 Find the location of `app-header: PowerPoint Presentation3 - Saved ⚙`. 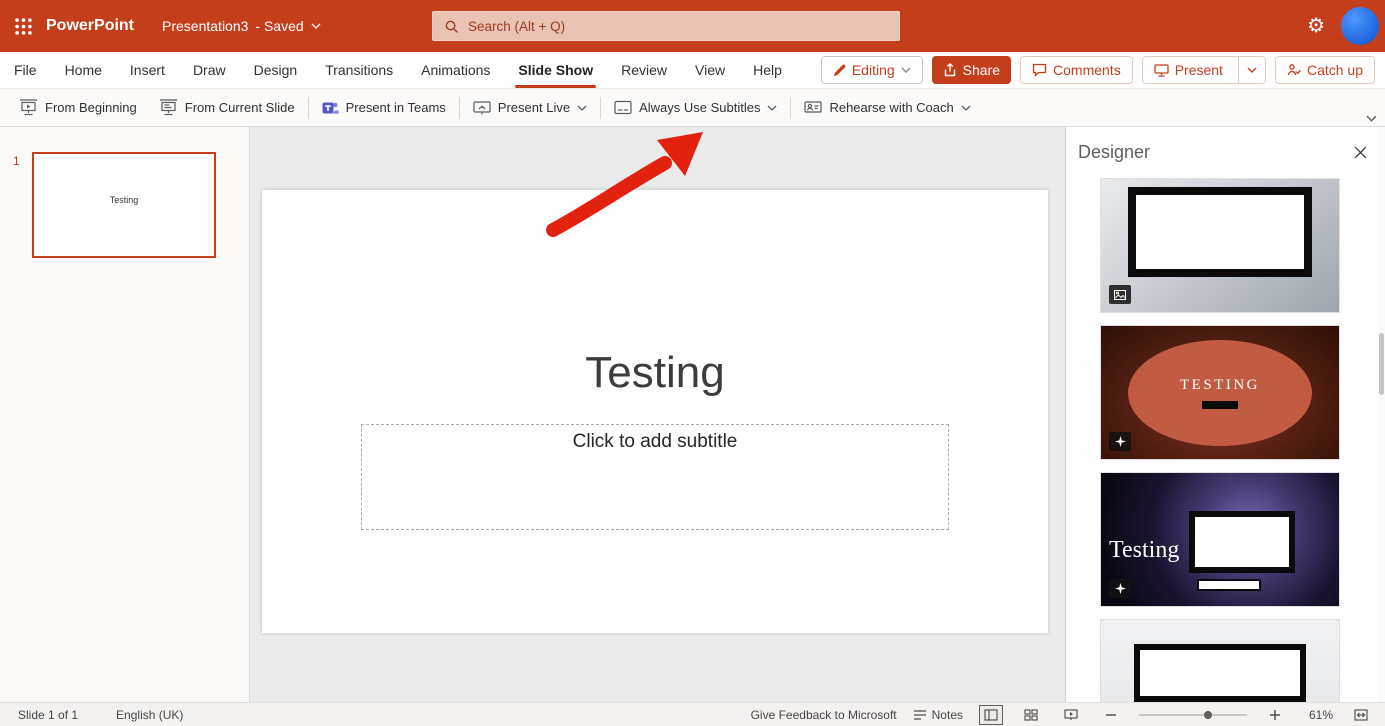

app-header: PowerPoint Presentation3 - Saved ⚙ is located at coordinates (692, 26).